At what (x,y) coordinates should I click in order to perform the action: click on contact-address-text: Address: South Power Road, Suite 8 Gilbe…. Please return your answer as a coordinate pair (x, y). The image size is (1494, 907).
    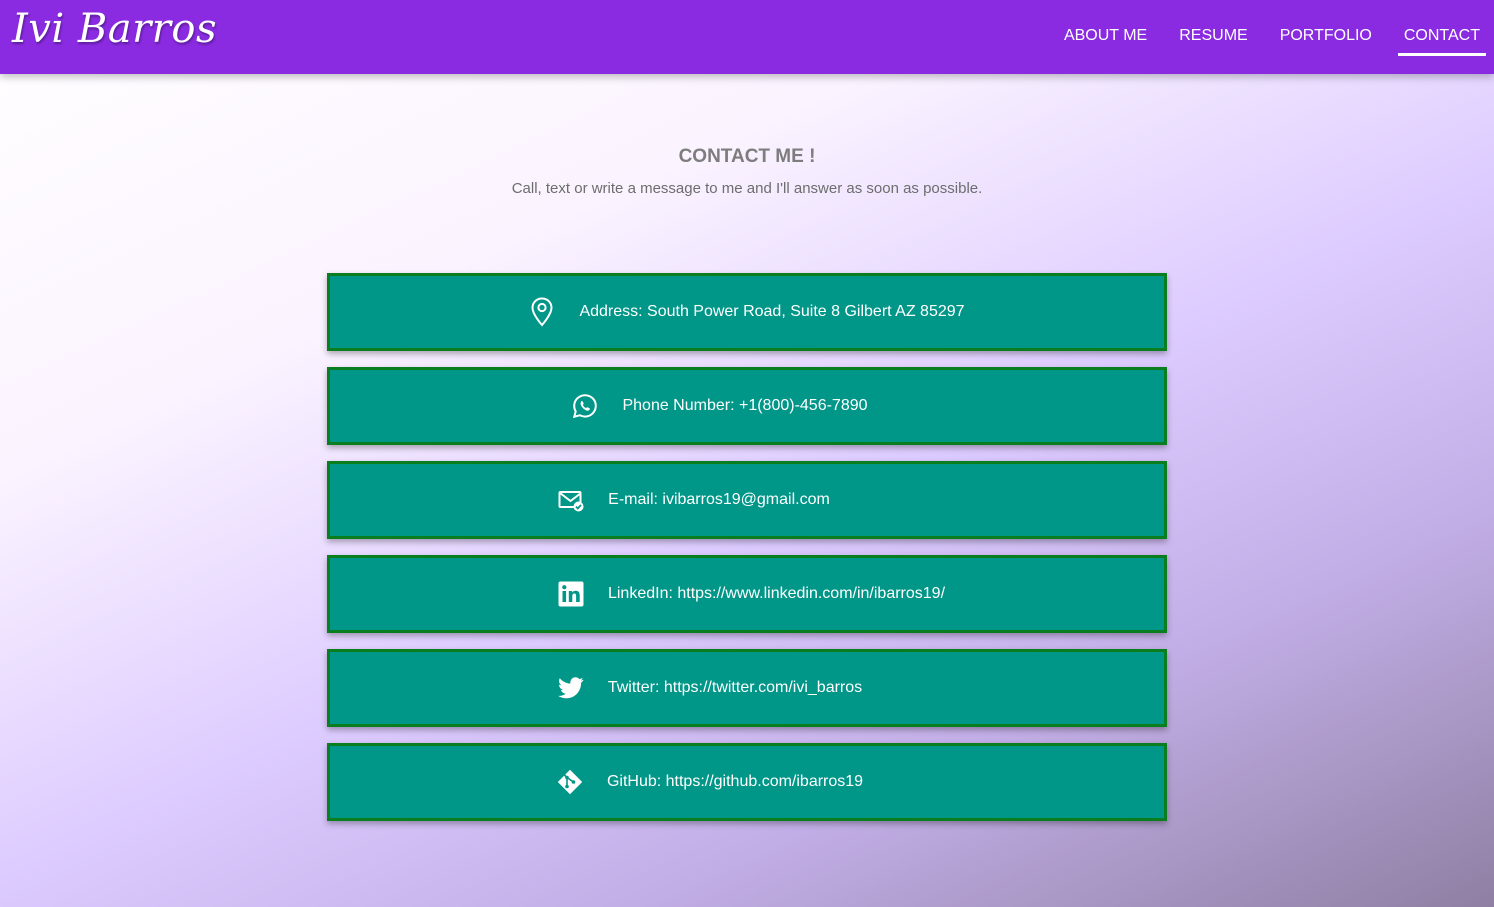
    Looking at the image, I should click on (772, 311).